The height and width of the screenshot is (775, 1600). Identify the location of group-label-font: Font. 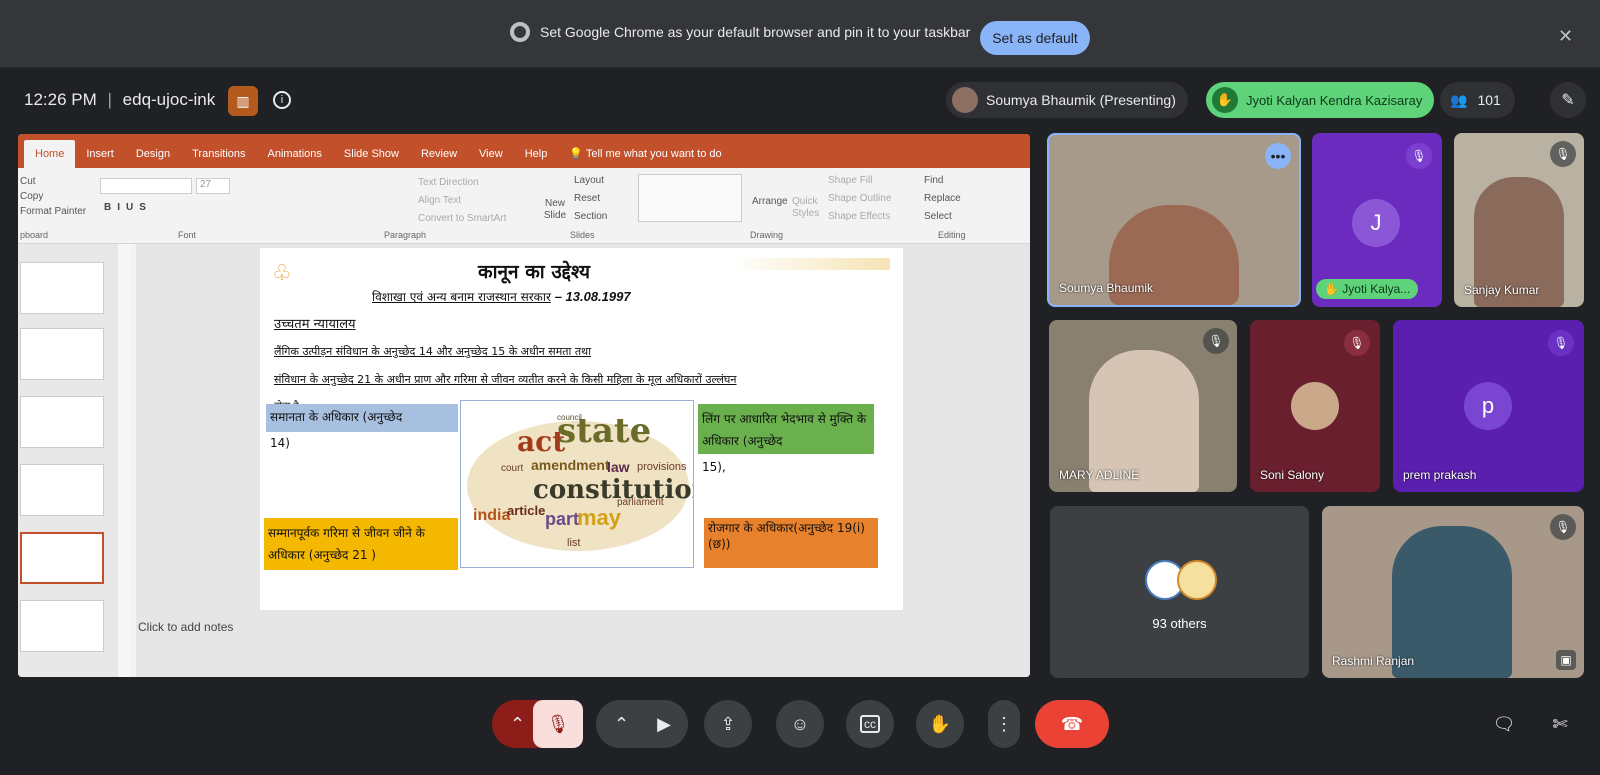
(187, 235).